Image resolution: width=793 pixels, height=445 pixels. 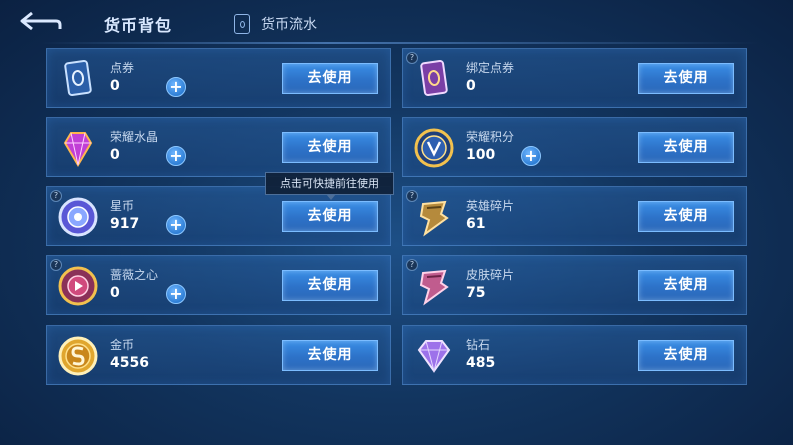 I want to click on use-coupon-button: 去使用, so click(x=330, y=78).